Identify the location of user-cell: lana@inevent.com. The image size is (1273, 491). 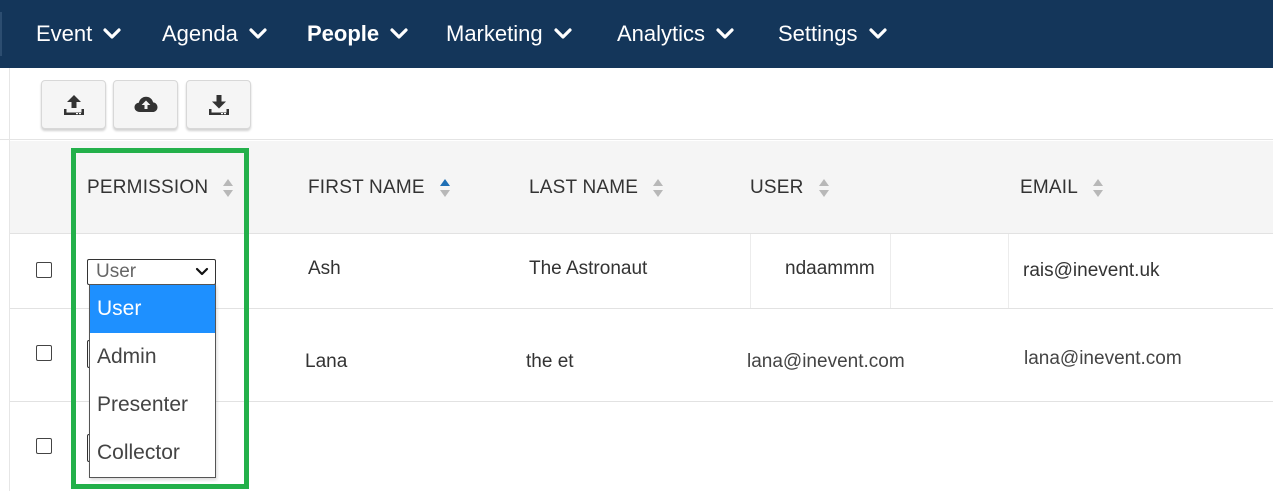
(826, 361).